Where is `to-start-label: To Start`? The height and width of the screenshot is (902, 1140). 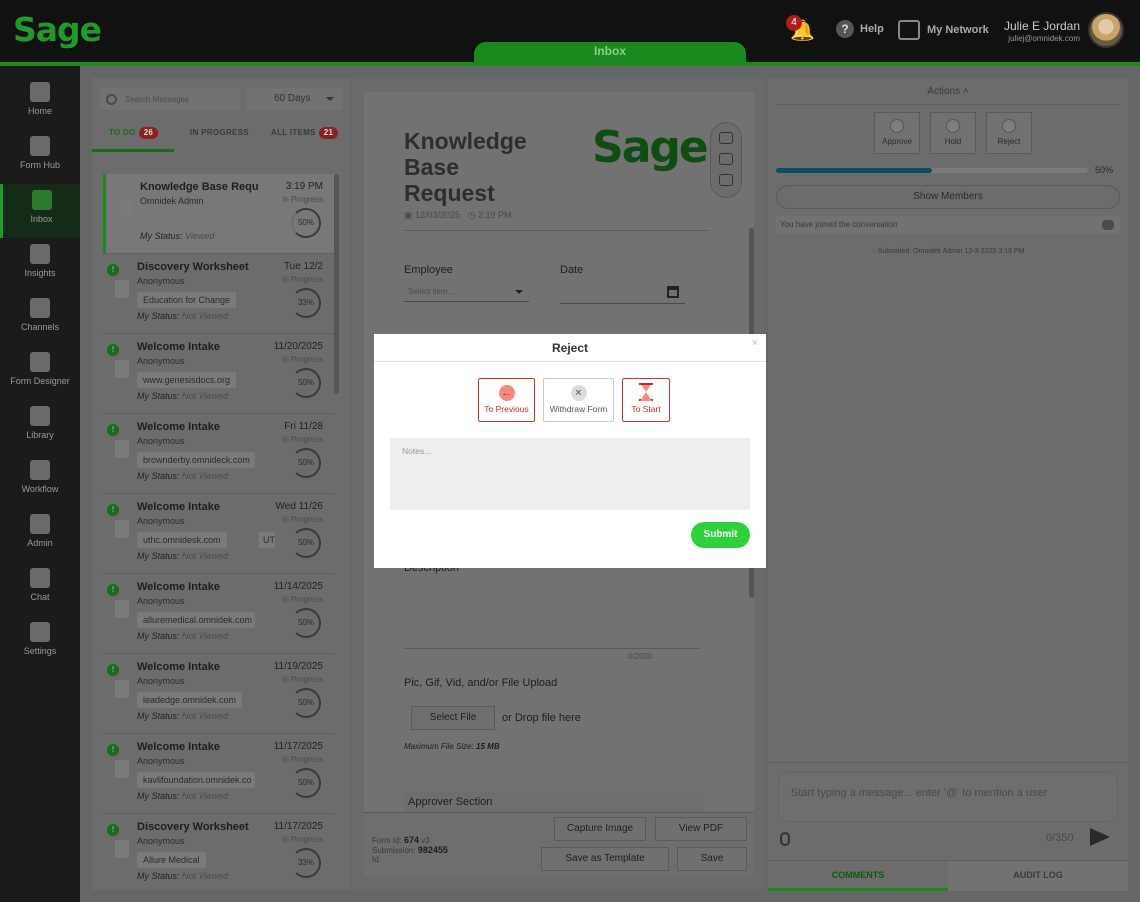
to-start-label: To Start is located at coordinates (646, 409).